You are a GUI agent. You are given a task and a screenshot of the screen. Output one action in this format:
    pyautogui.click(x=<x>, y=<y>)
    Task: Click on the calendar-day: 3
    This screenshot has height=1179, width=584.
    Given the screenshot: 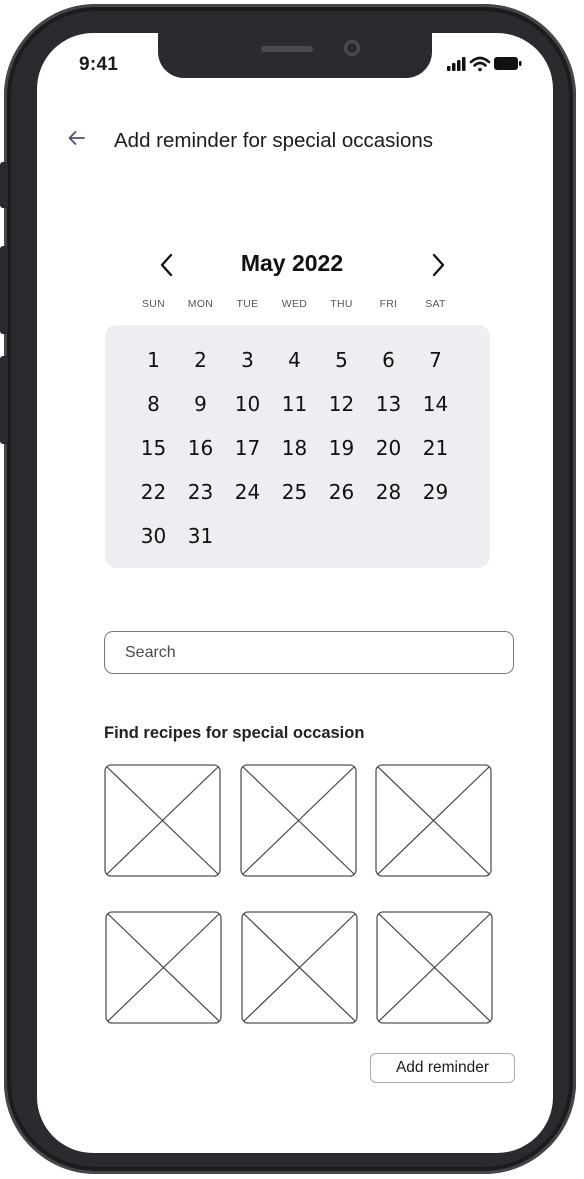 What is the action you would take?
    pyautogui.click(x=247, y=360)
    